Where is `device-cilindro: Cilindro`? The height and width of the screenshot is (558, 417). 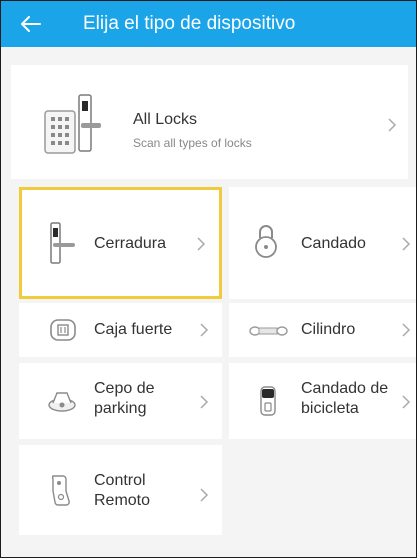
device-cilindro: Cilindro is located at coordinates (322, 330).